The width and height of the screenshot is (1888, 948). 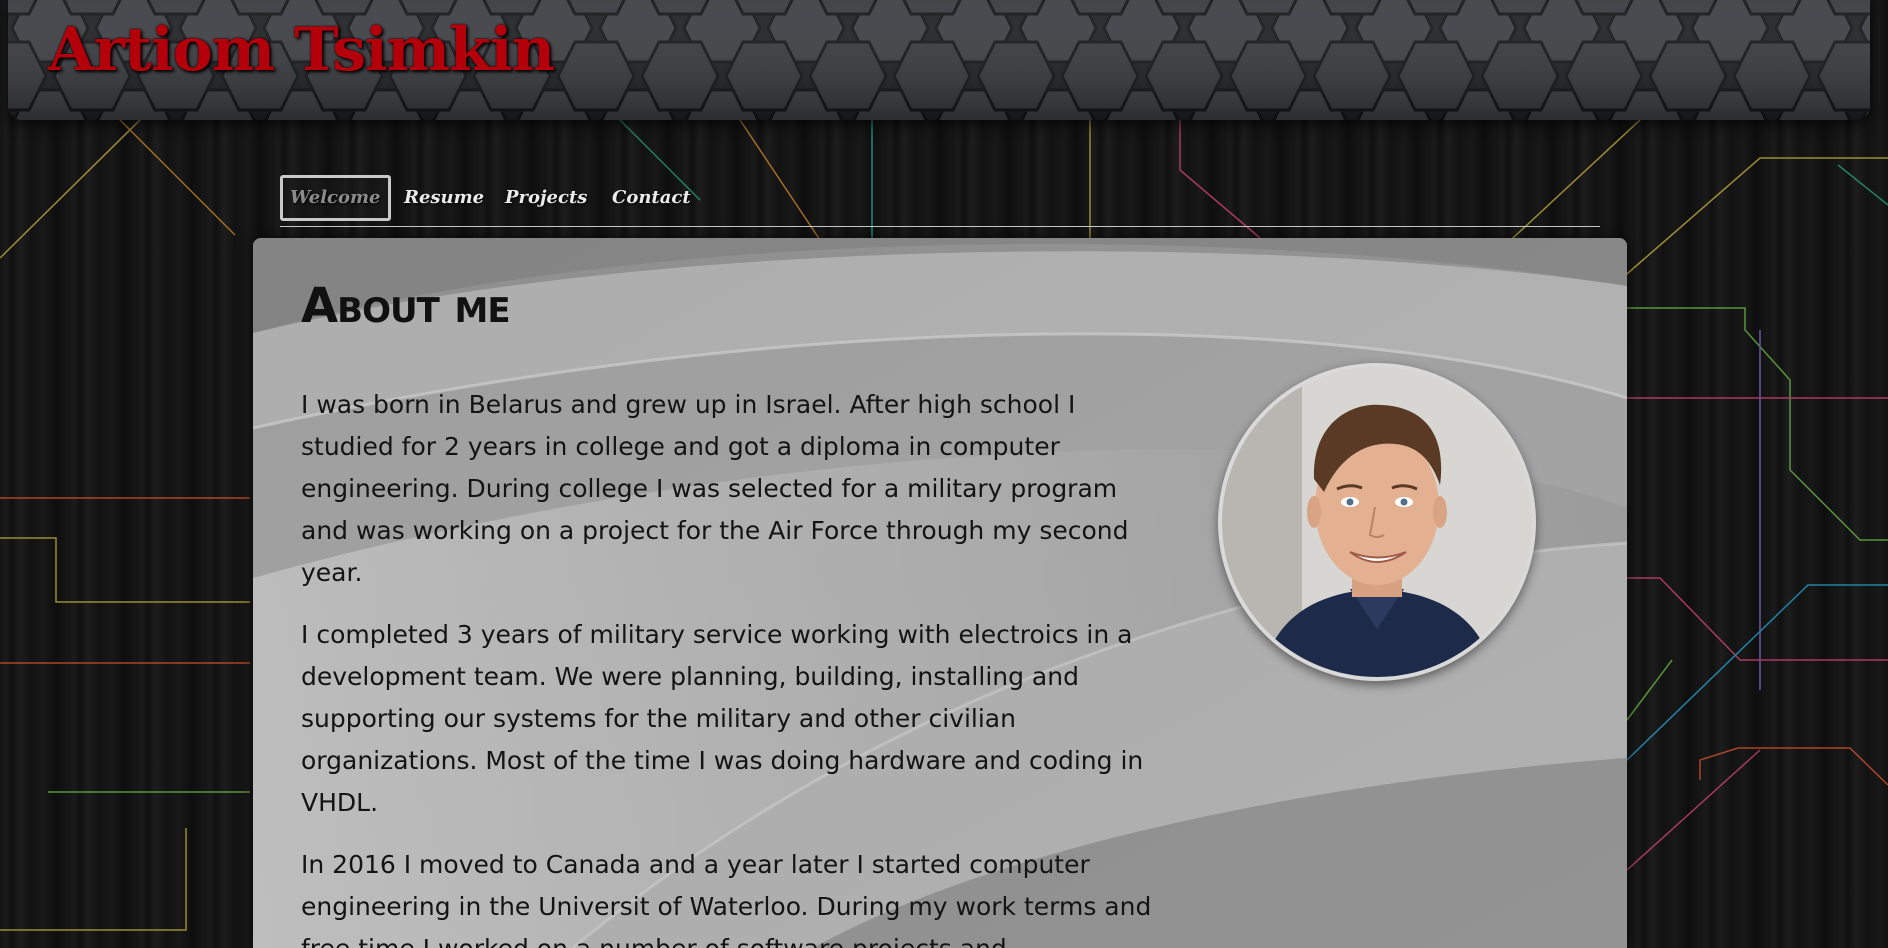 What do you see at coordinates (444, 198) in the screenshot?
I see `nav-resume: Resume` at bounding box center [444, 198].